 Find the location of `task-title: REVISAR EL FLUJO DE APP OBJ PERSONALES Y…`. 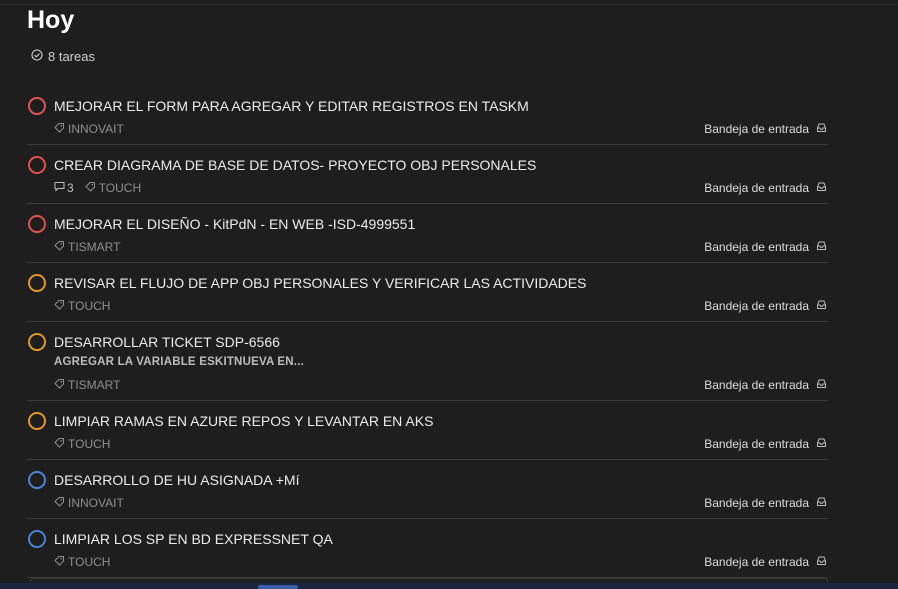

task-title: REVISAR EL FLUJO DE APP OBJ PERSONALES Y… is located at coordinates (320, 283).